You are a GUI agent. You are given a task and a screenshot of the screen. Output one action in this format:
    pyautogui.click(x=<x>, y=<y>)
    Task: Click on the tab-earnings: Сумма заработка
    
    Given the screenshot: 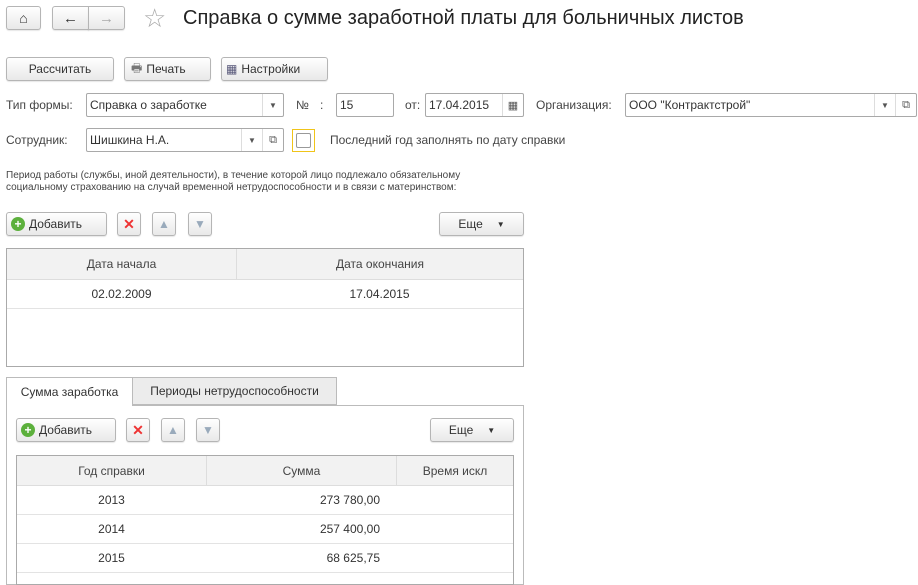 What is the action you would take?
    pyautogui.click(x=69, y=391)
    